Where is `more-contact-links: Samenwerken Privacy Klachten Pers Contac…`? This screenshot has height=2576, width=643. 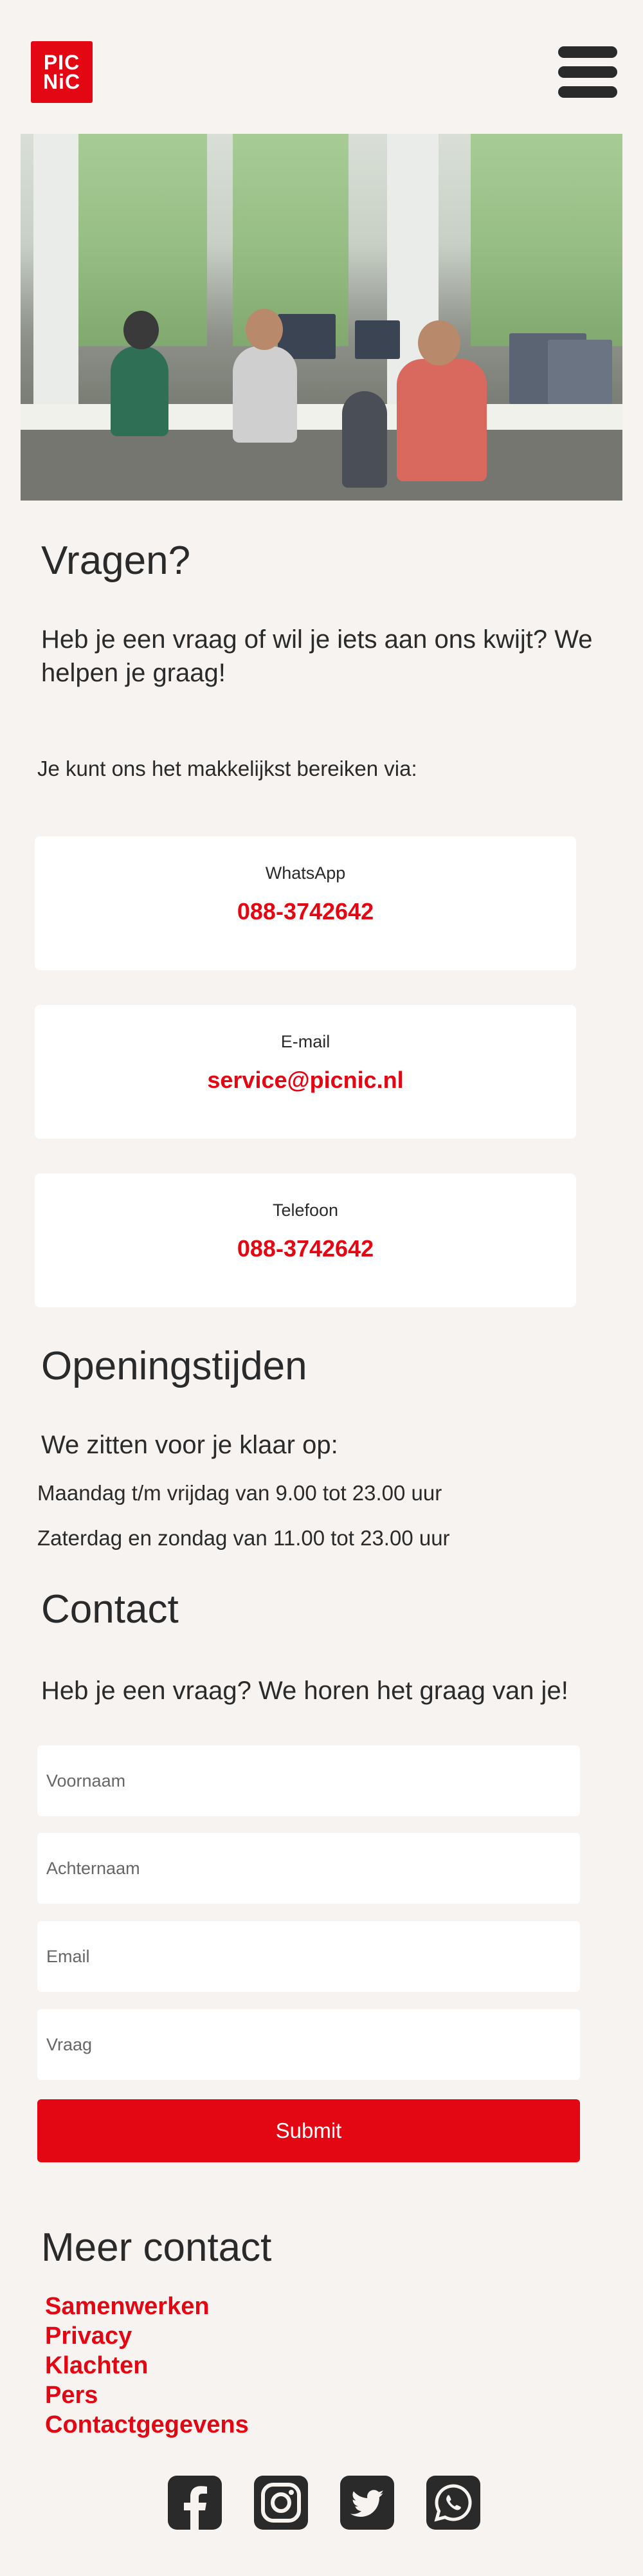 more-contact-links: Samenwerken Privacy Klachten Pers Contac… is located at coordinates (147, 2366).